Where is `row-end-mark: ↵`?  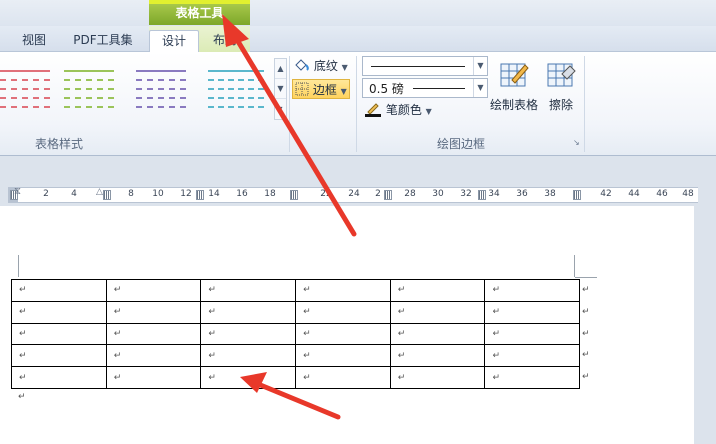
row-end-mark: ↵ is located at coordinates (586, 311).